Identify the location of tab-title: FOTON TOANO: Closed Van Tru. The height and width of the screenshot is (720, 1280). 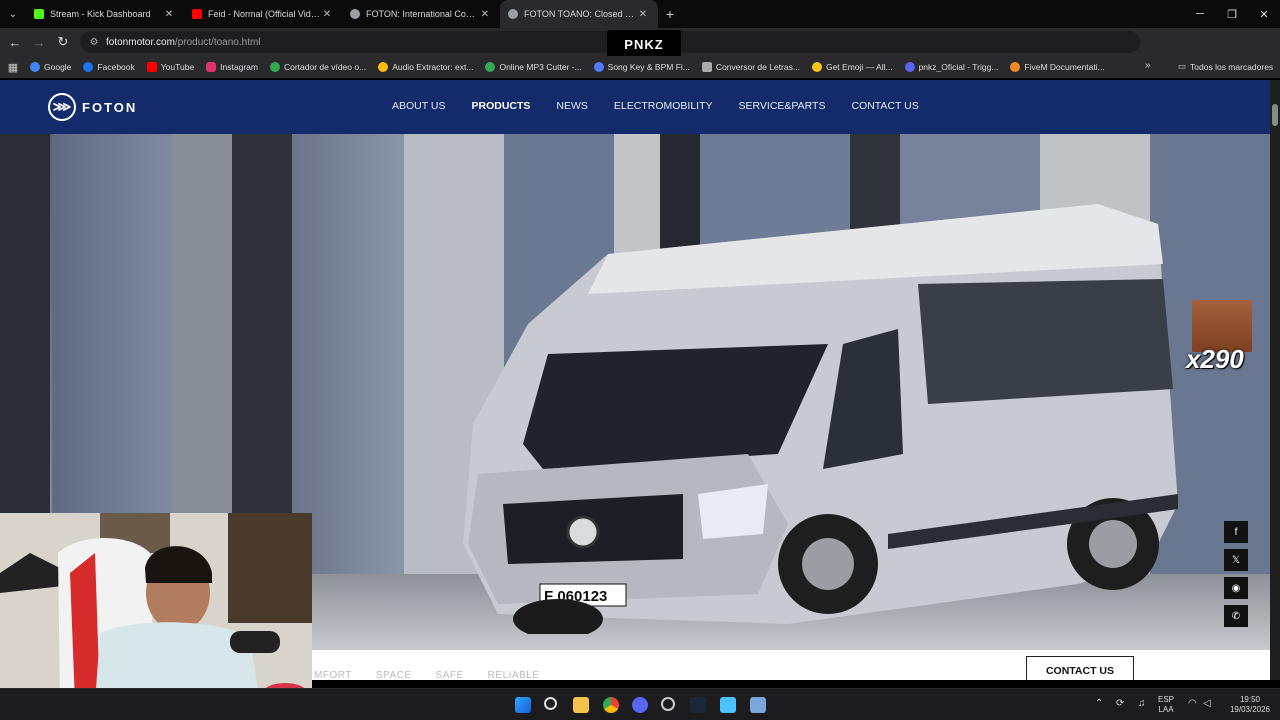
(580, 14).